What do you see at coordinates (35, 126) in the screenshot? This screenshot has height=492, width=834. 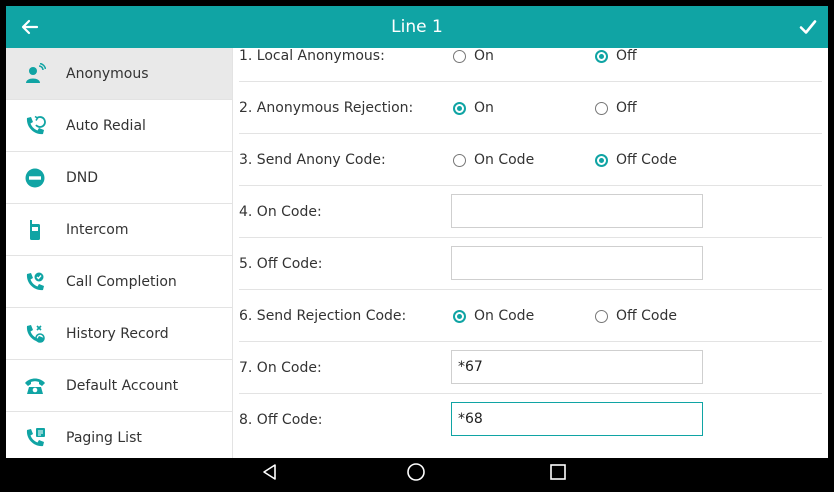 I see `auto-redial-icon` at bounding box center [35, 126].